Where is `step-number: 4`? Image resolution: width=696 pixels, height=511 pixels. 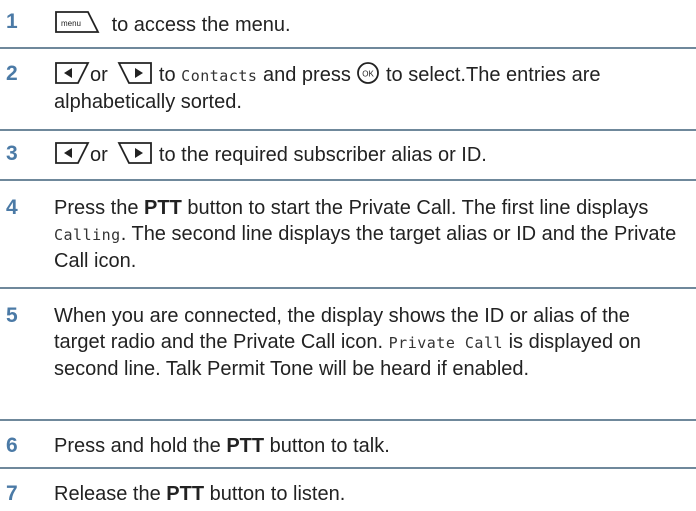
step-number: 4 is located at coordinates (12, 207).